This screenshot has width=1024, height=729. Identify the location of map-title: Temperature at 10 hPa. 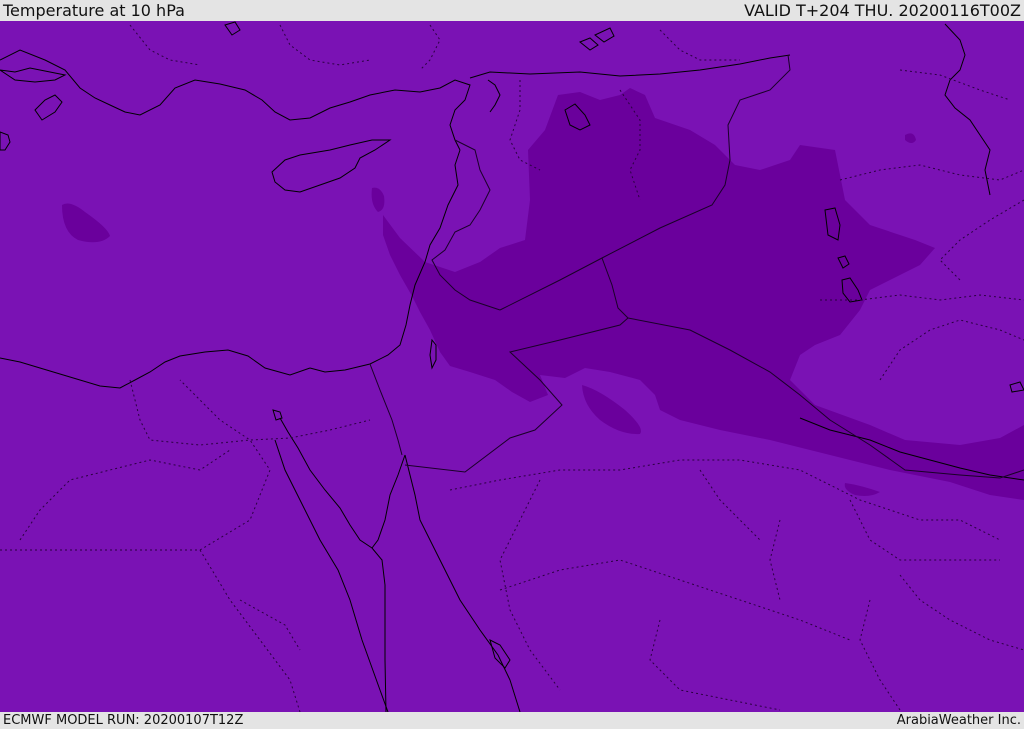
(94, 10).